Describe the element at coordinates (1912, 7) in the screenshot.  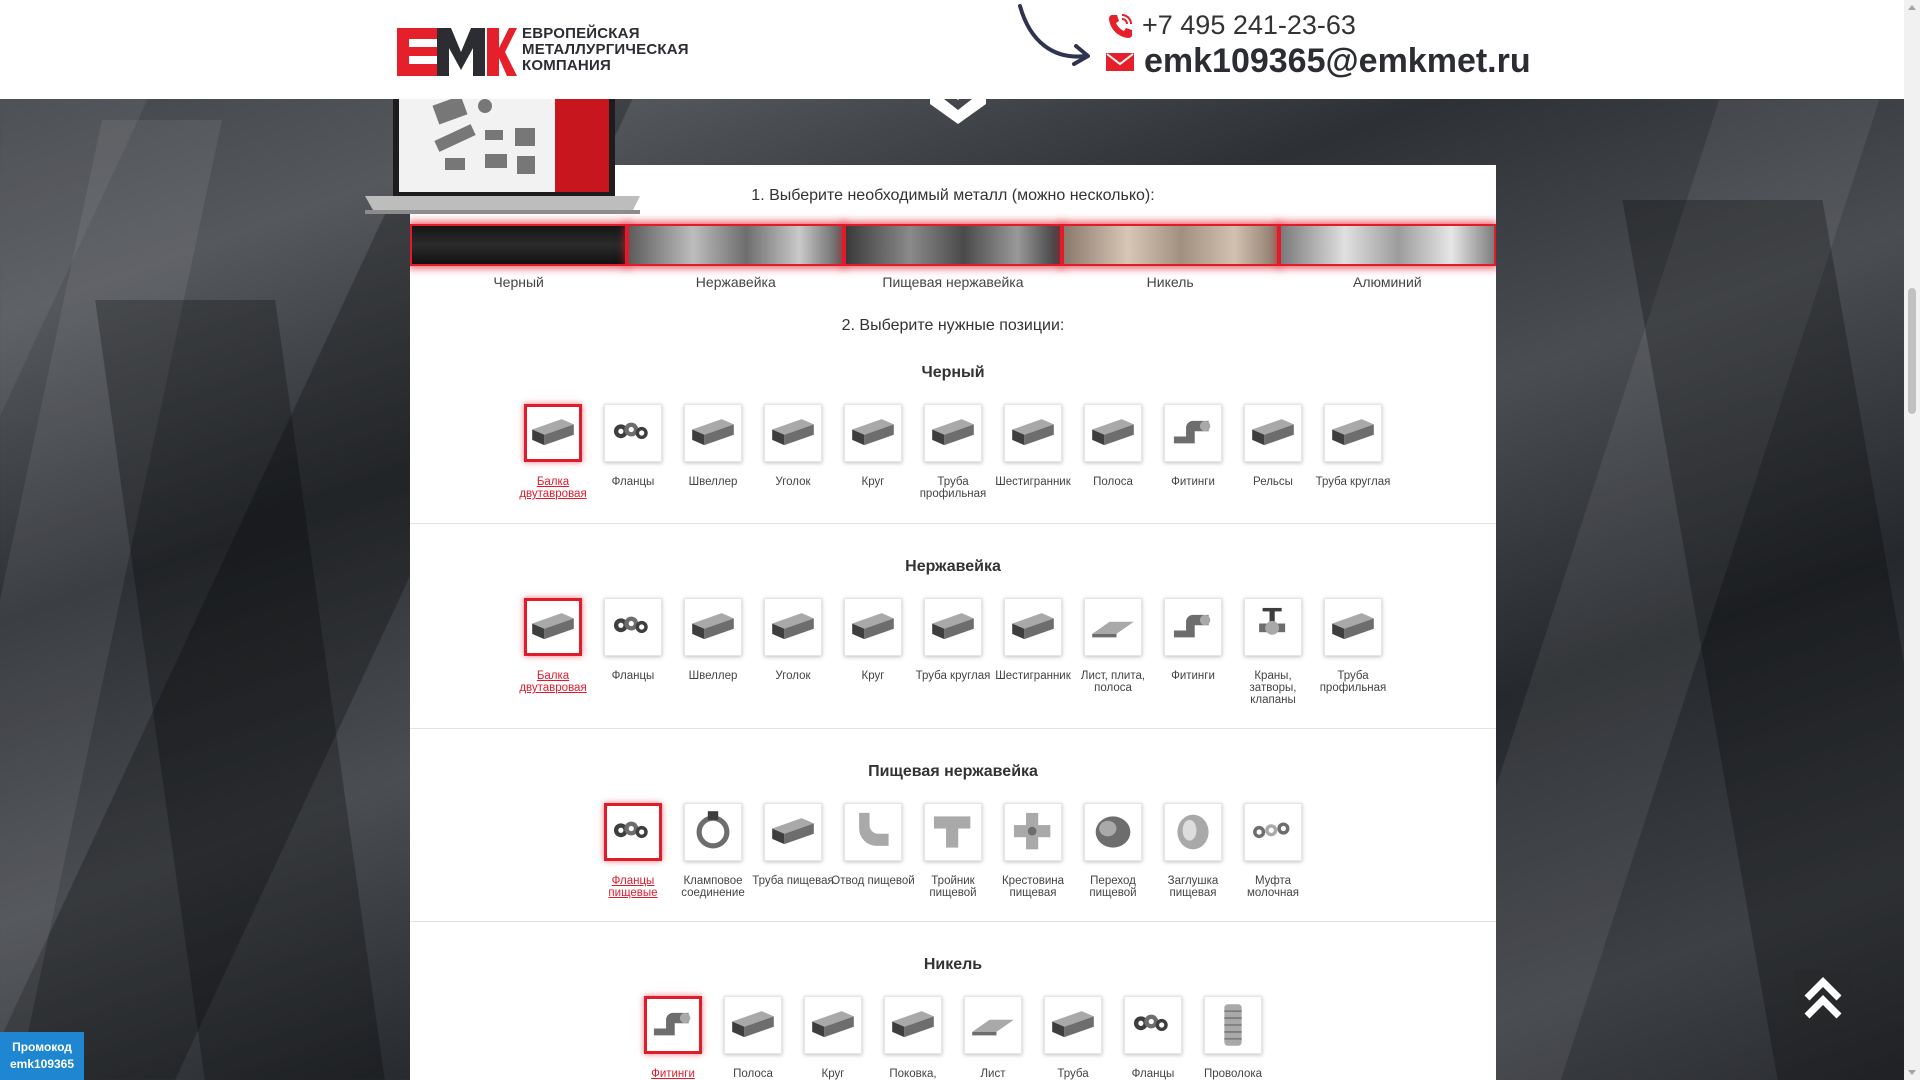
I see `scrollbar-up-arrow-icon` at that location.